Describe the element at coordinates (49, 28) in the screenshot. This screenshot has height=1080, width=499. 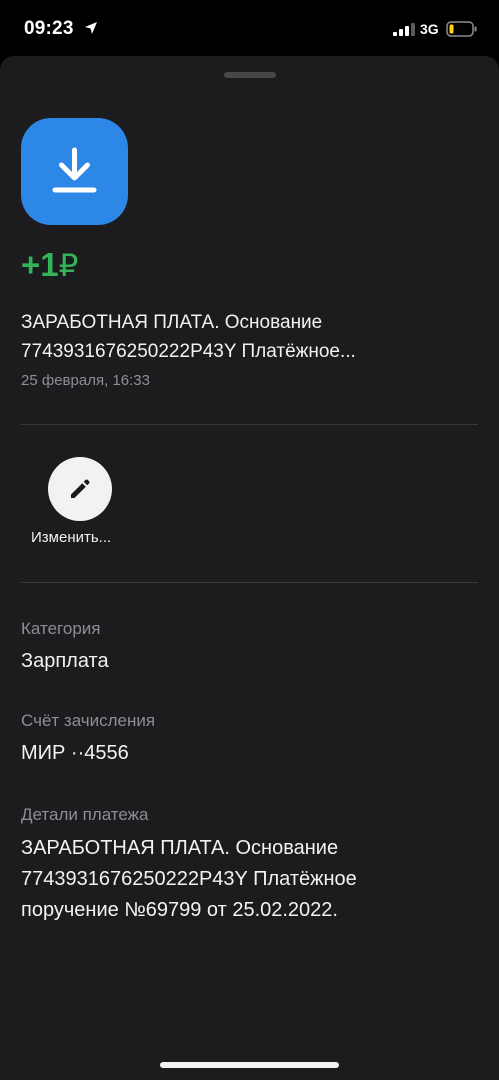
I see `status-time: 09:23` at that location.